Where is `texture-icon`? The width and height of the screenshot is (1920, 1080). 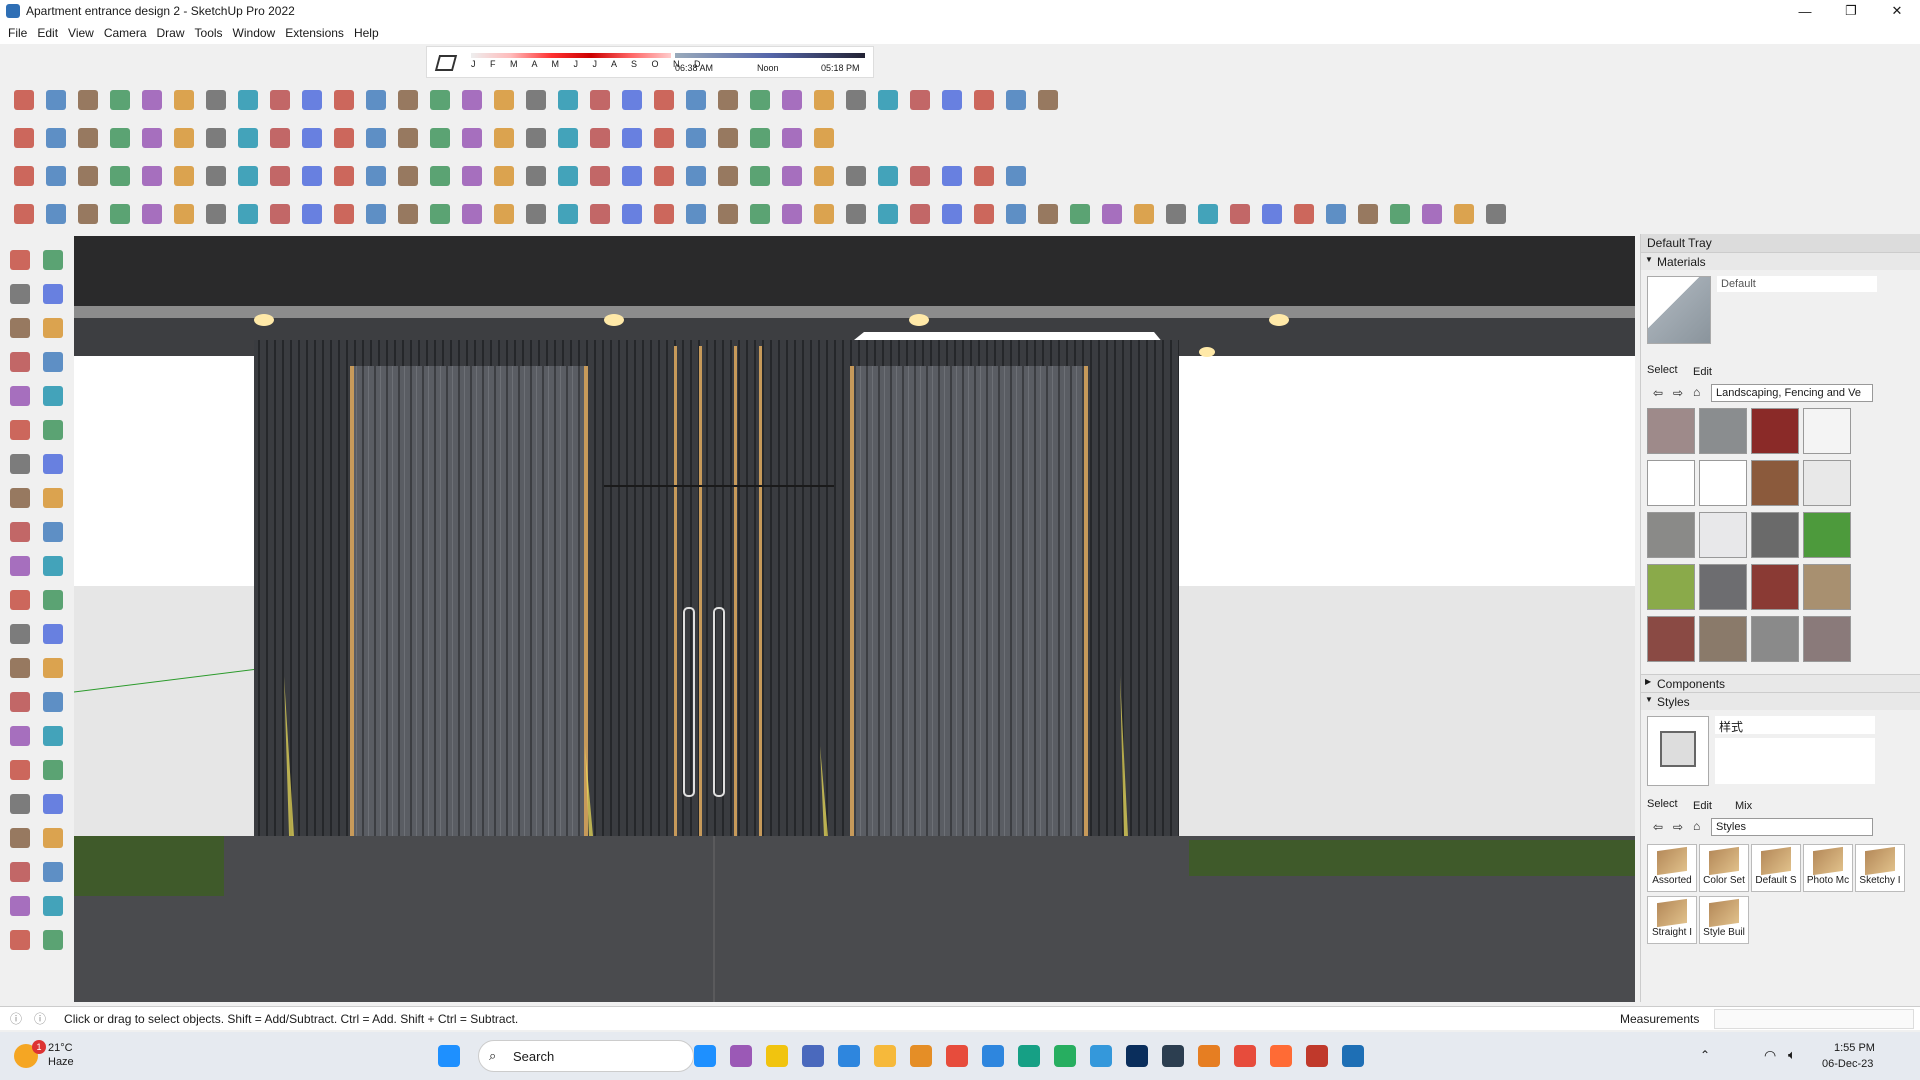 texture-icon is located at coordinates (1336, 214).